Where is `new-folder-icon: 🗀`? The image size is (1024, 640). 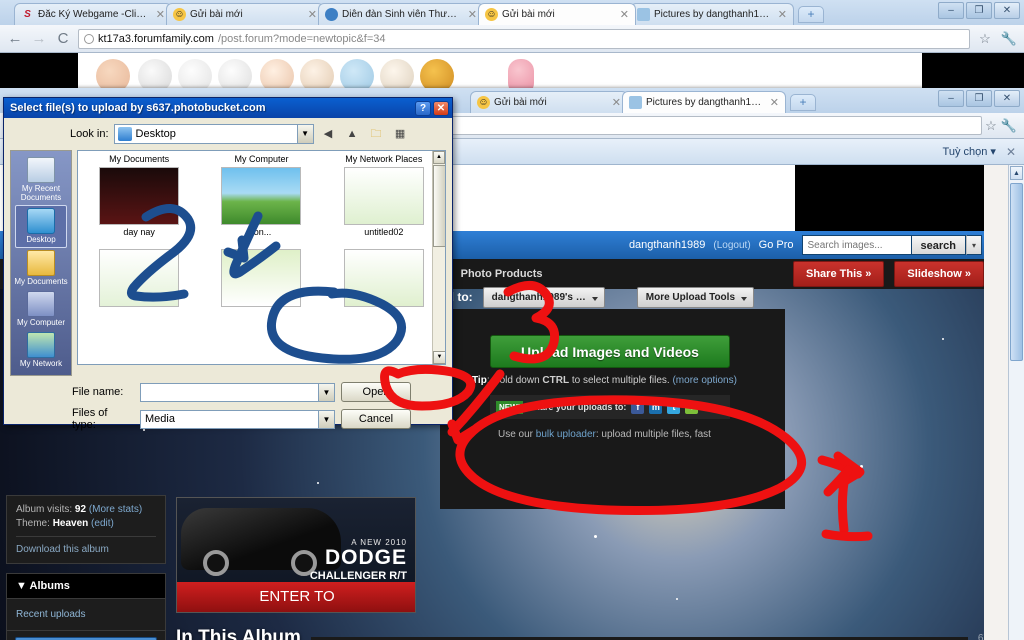
new-folder-icon: 🗀 is located at coordinates (376, 134).